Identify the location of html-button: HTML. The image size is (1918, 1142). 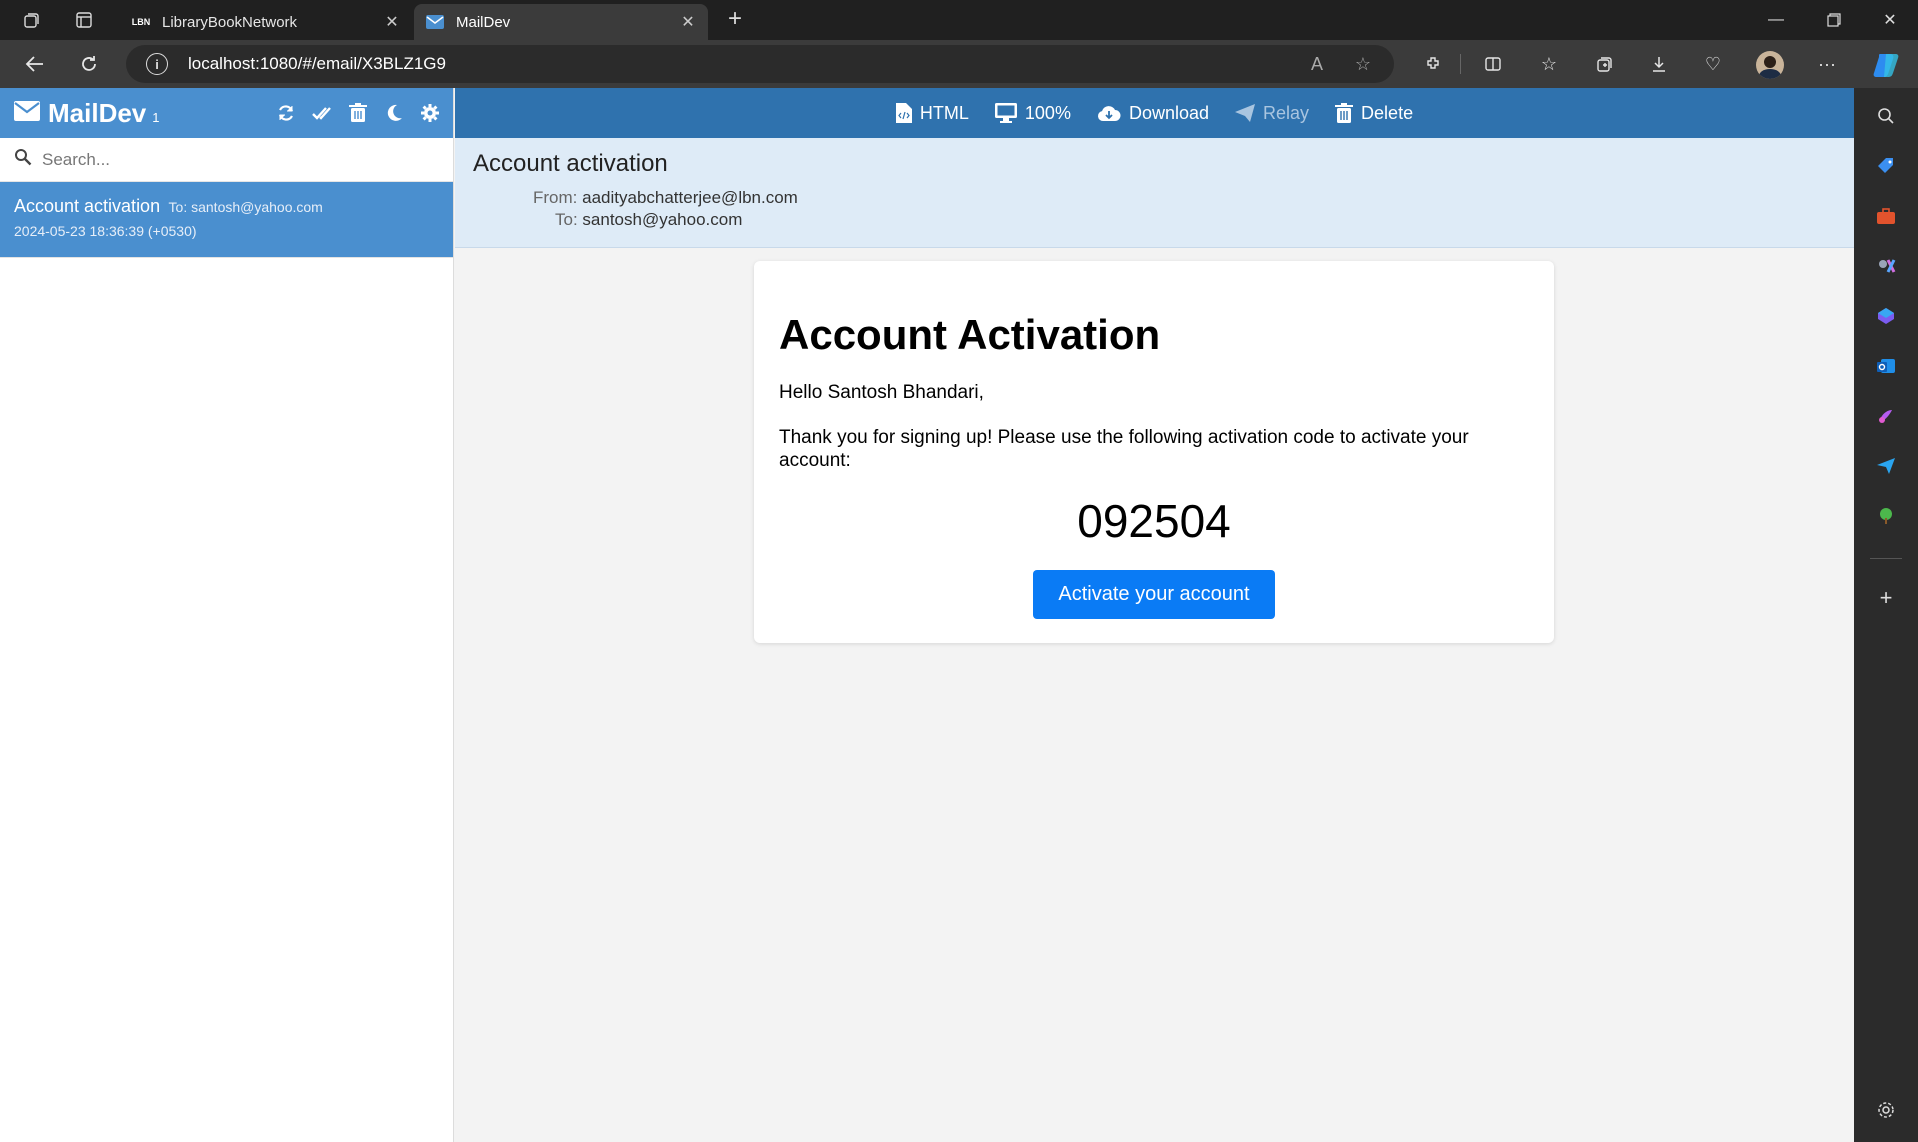
(932, 113).